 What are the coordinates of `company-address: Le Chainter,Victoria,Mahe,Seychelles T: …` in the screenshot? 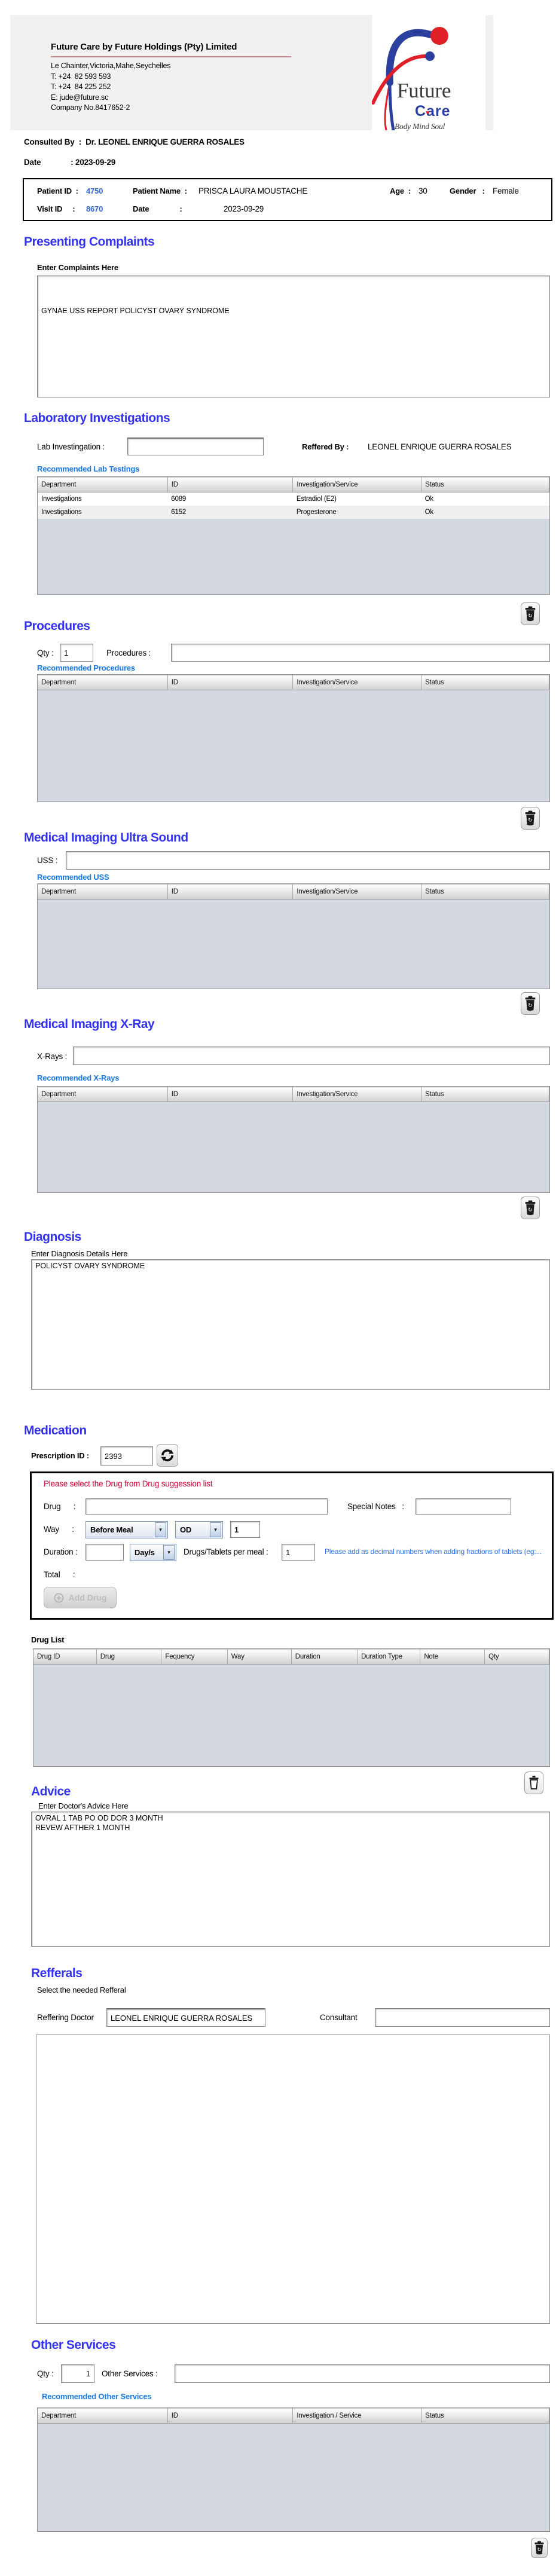 It's located at (111, 87).